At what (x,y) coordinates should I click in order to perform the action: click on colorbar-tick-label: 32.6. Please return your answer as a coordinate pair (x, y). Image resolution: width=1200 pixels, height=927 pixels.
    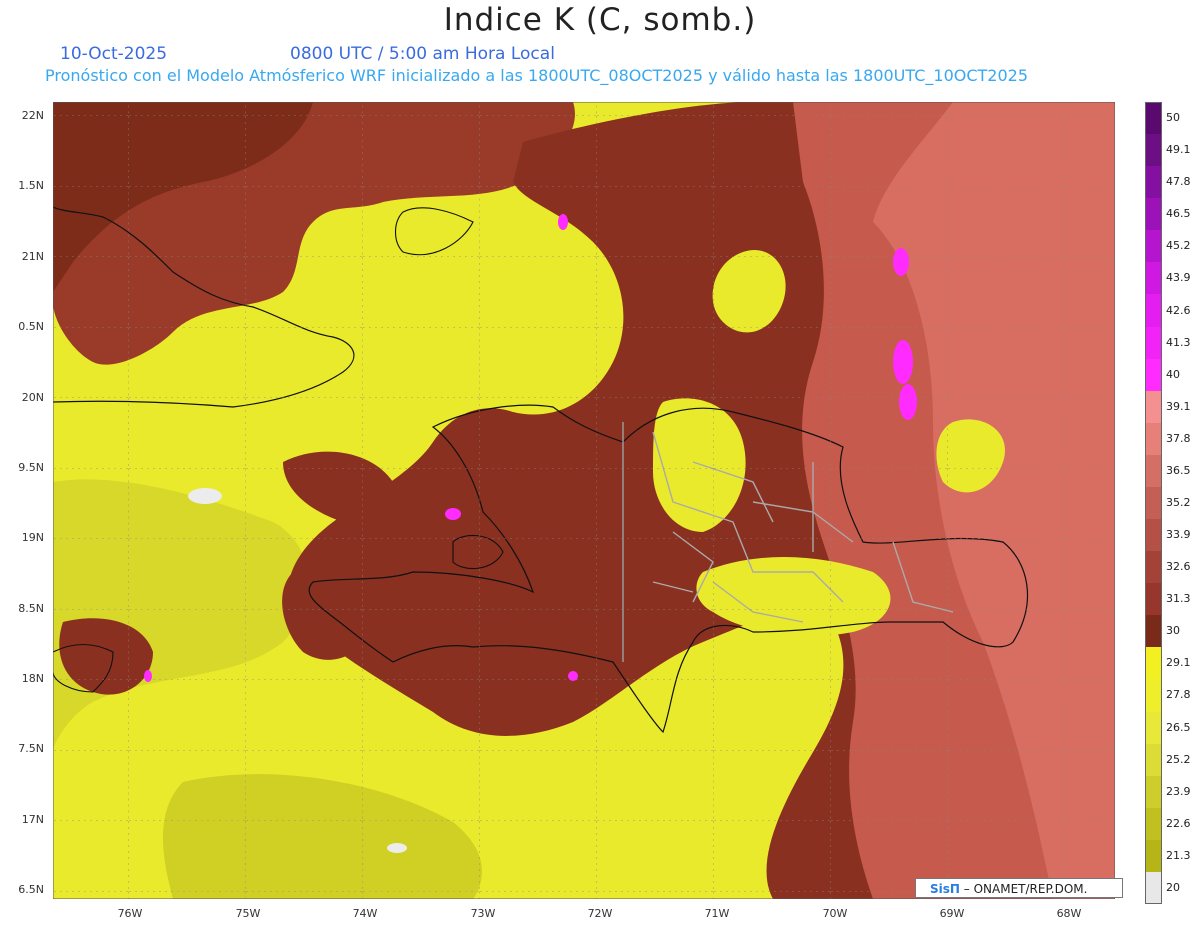
    Looking at the image, I should click on (1178, 567).